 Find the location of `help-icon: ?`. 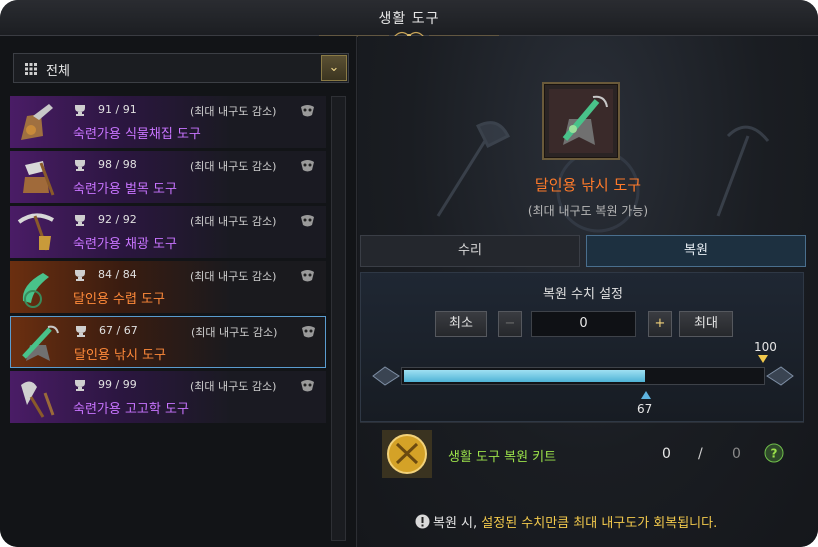

help-icon: ? is located at coordinates (774, 453).